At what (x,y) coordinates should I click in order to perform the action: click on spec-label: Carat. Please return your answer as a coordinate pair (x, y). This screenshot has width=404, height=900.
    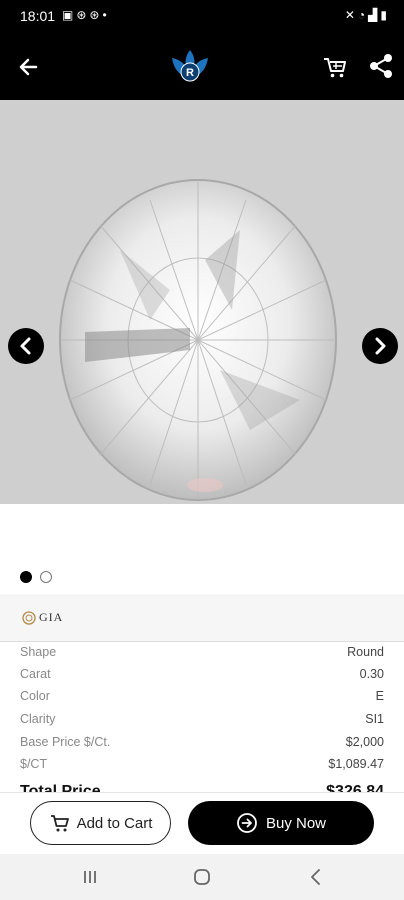
    Looking at the image, I should click on (35, 674).